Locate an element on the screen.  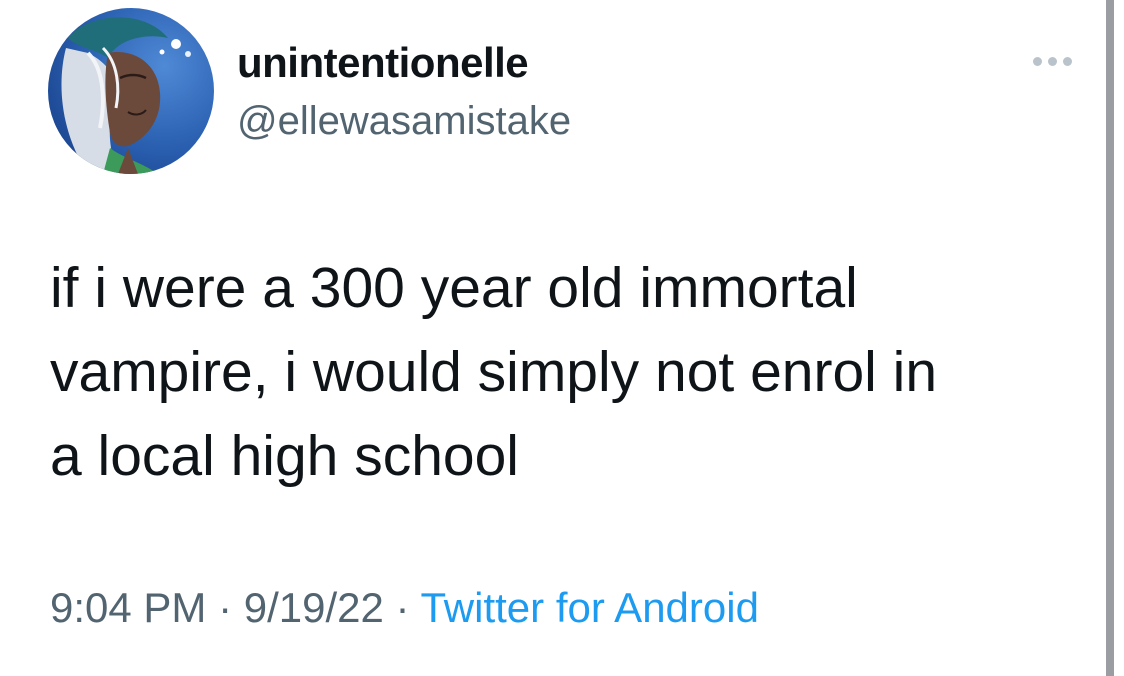
tweet-metadata: 9:04 PM · 9/19/22 · Twitter for Android is located at coordinates (404, 608).